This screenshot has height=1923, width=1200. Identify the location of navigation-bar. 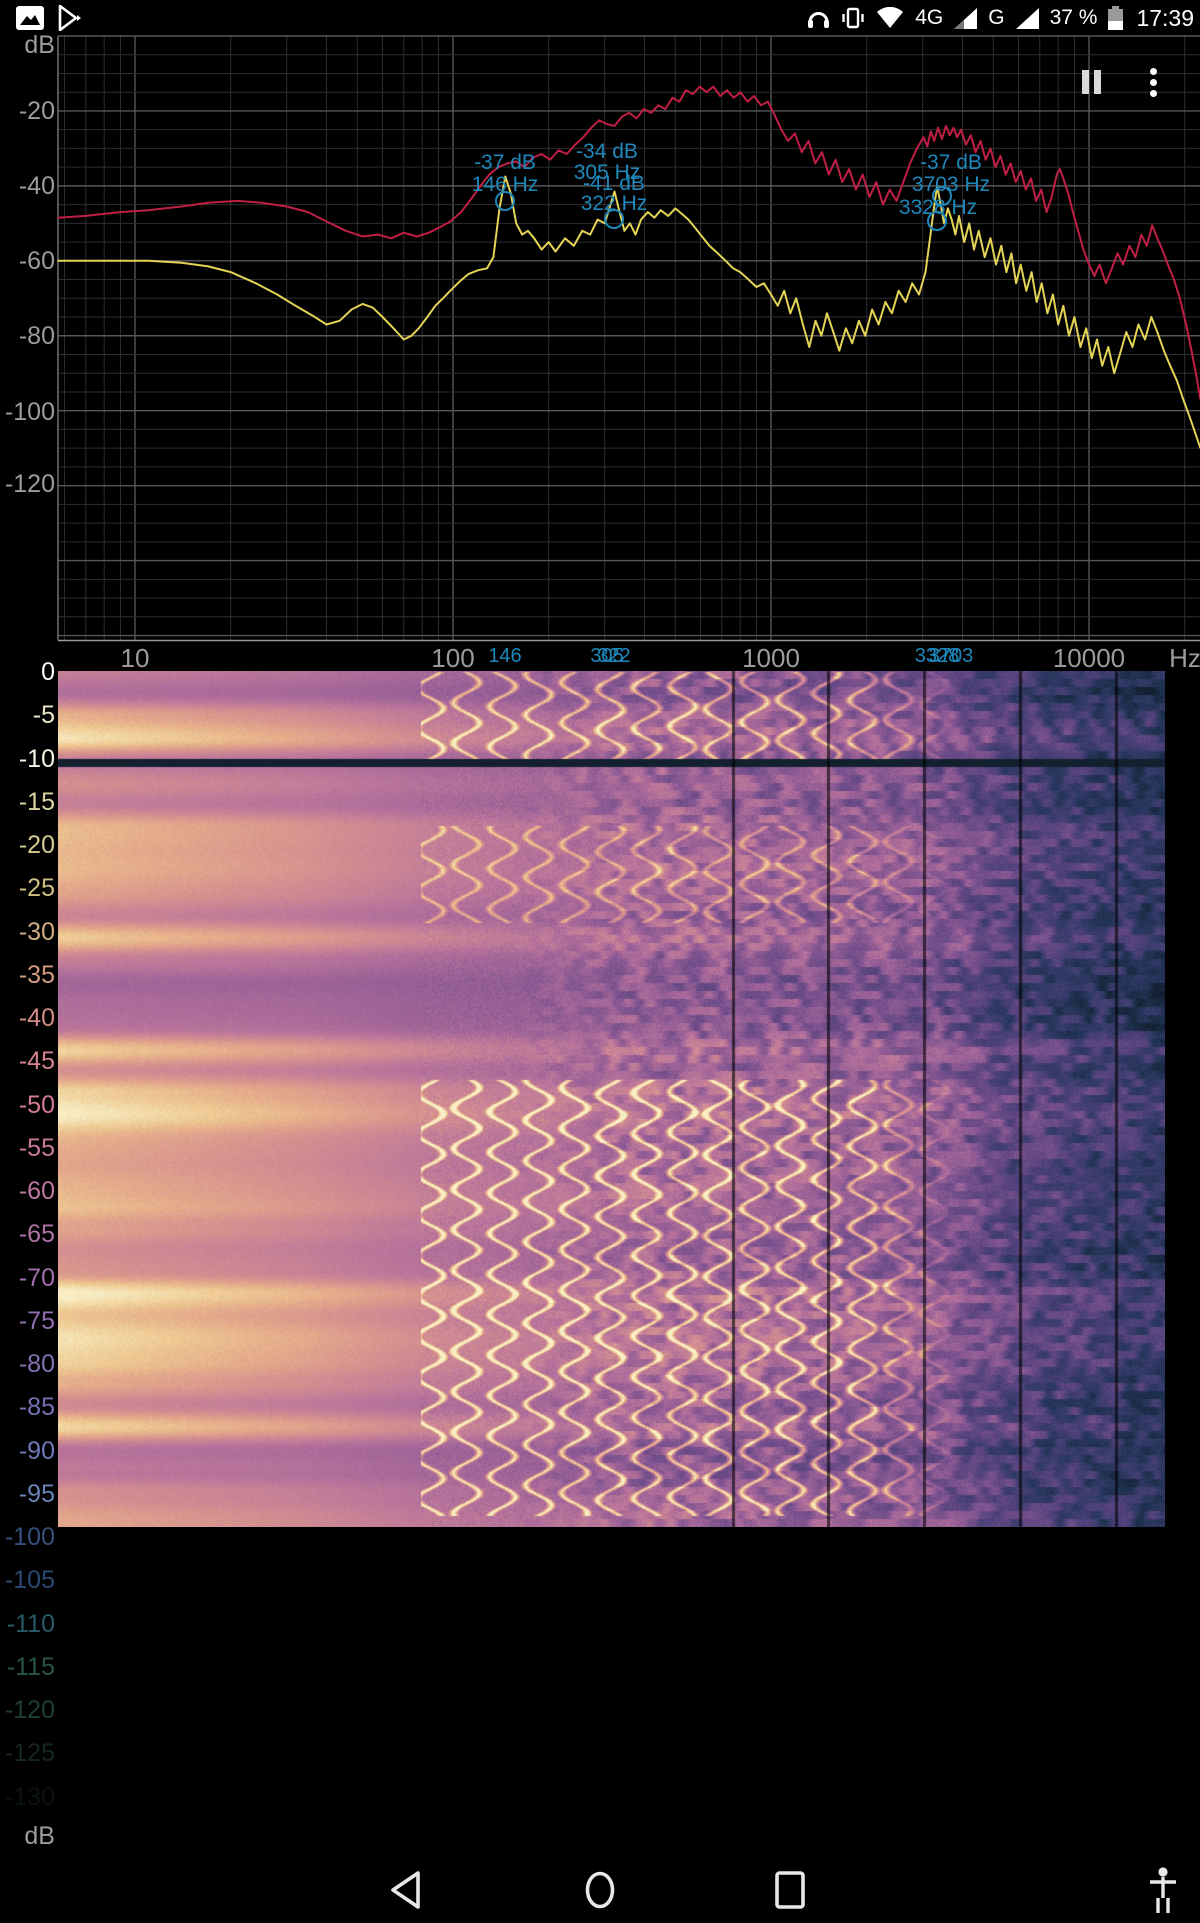
(600, 1890).